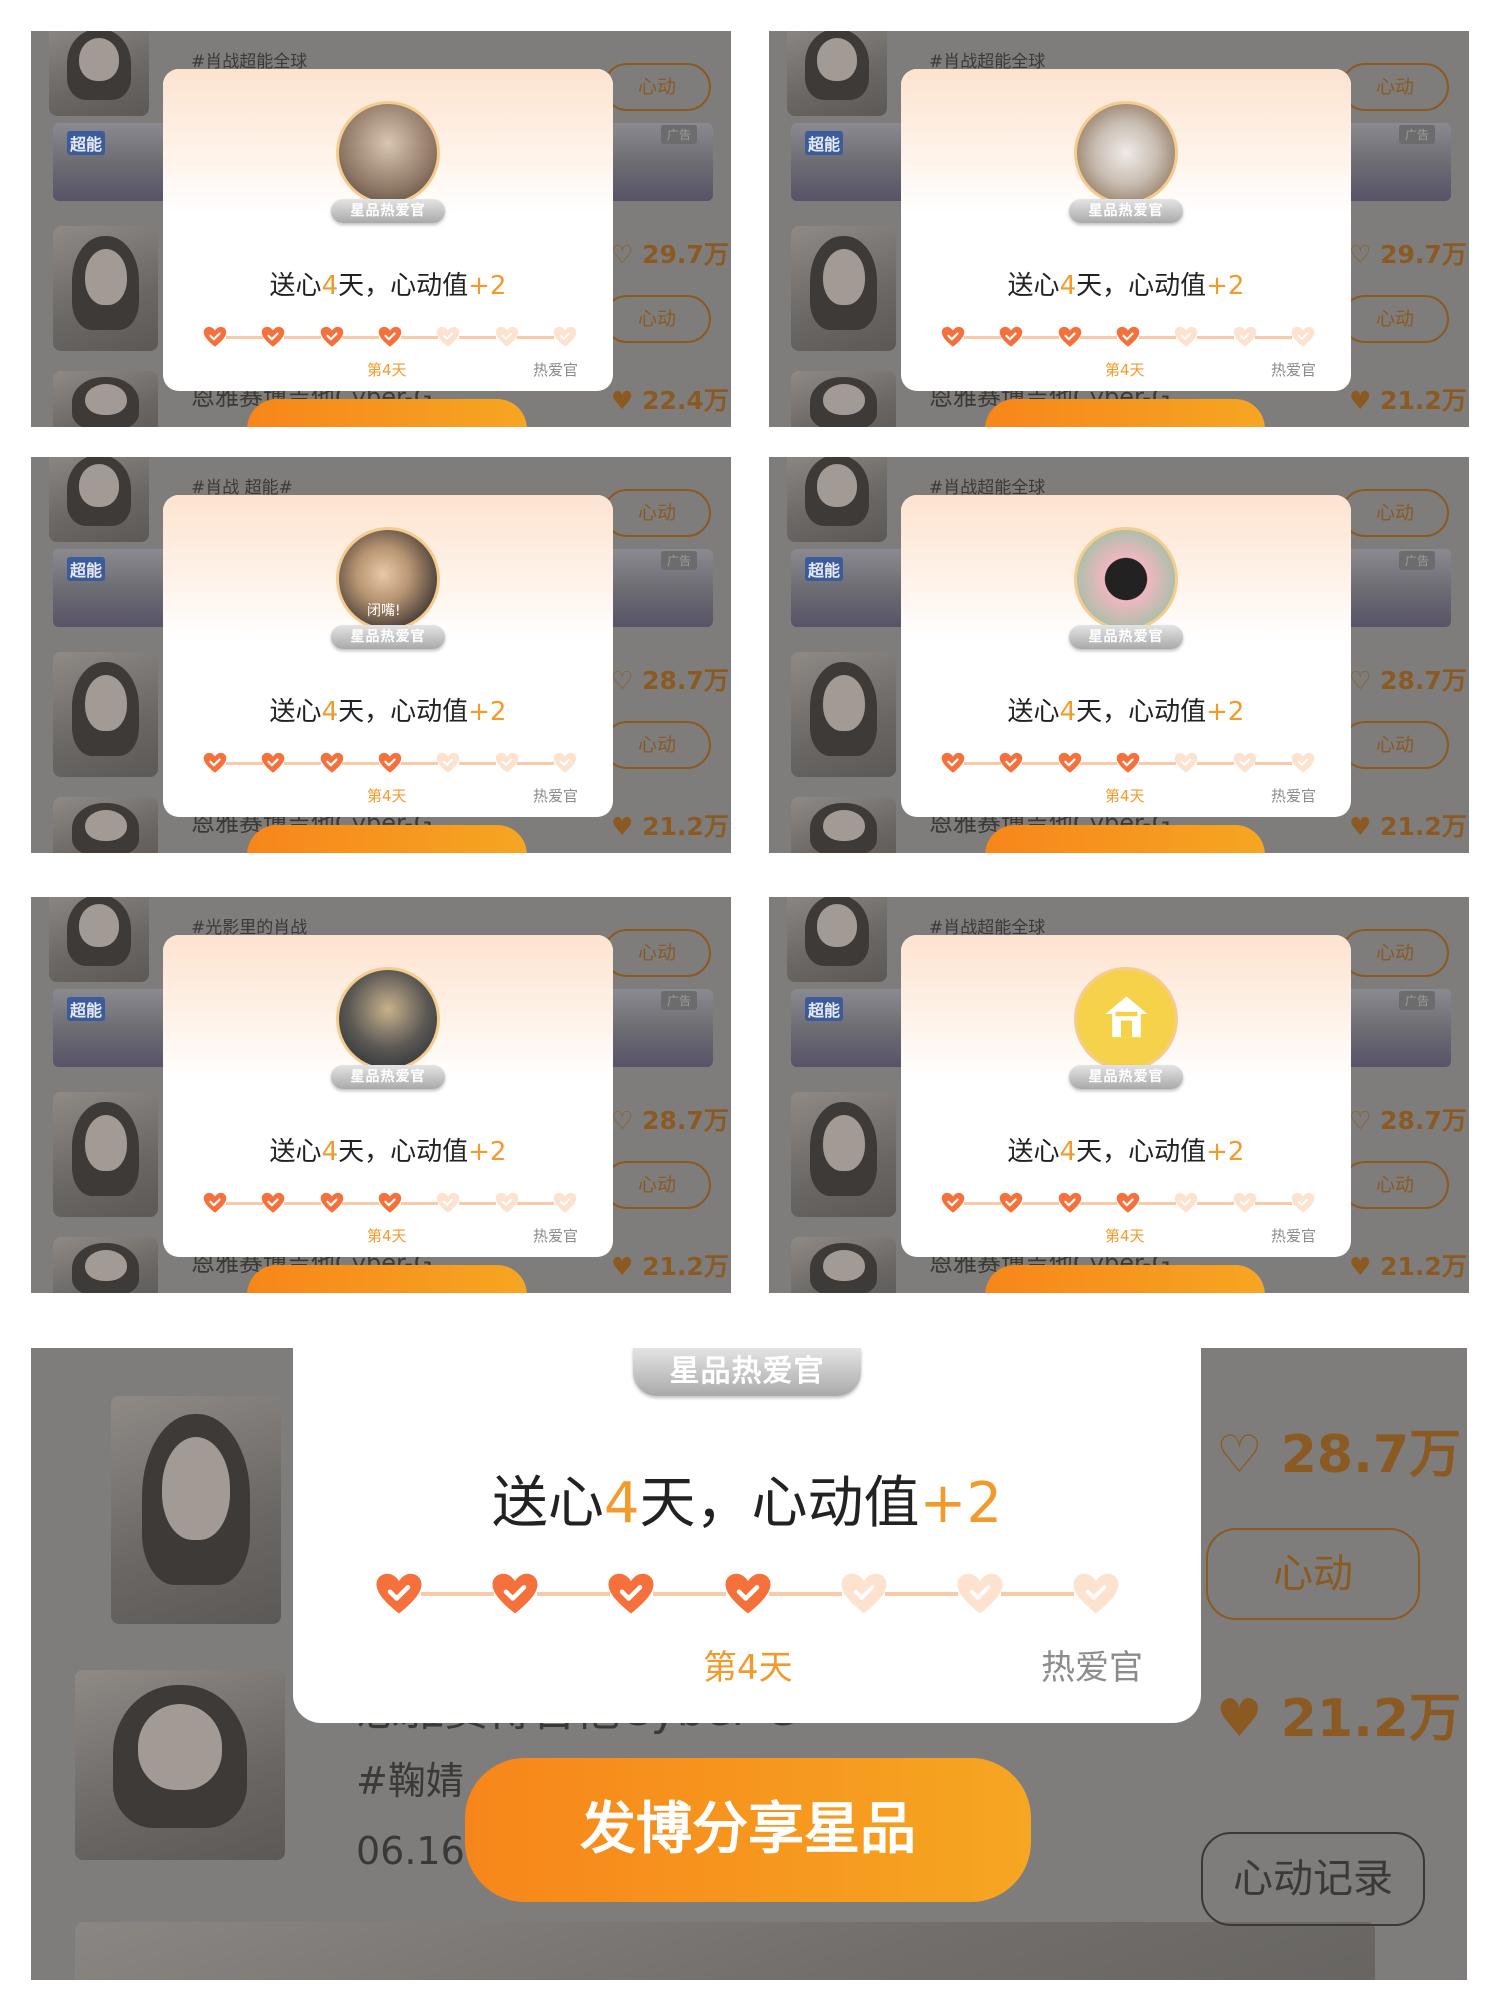 The height and width of the screenshot is (2000, 1500). Describe the element at coordinates (1313, 1879) in the screenshot. I see `cheer-record-button: 心动记录` at that location.